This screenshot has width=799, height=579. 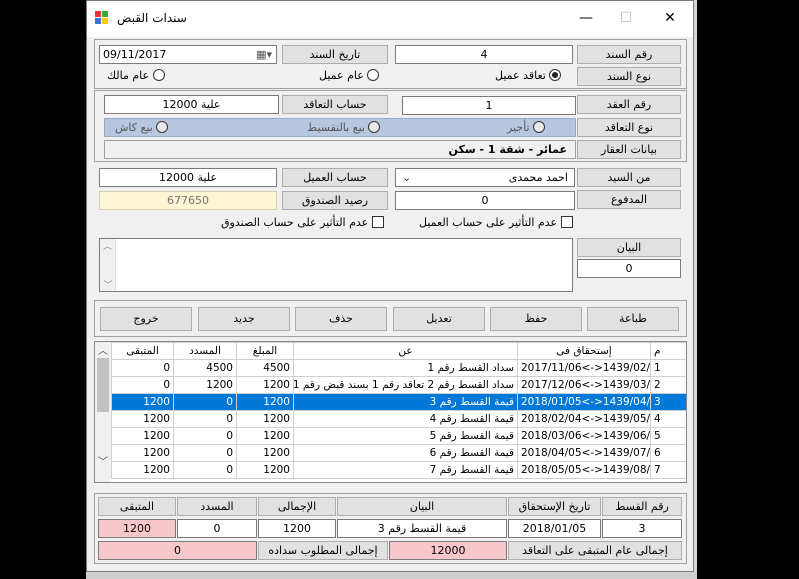 What do you see at coordinates (422, 506) in the screenshot?
I see `desc-label: البيان` at bounding box center [422, 506].